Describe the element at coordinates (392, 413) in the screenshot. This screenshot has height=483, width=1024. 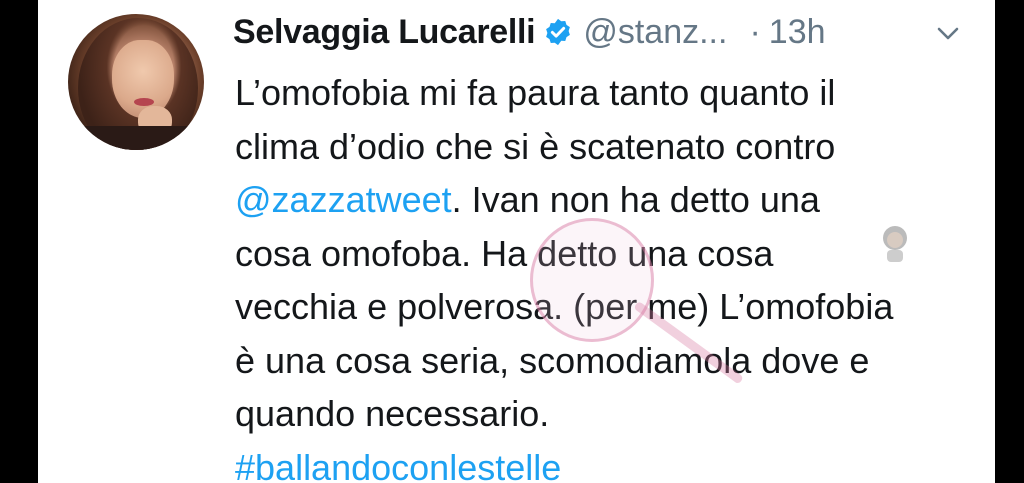
I see `tweet-text-segment: quando necessario.` at that location.